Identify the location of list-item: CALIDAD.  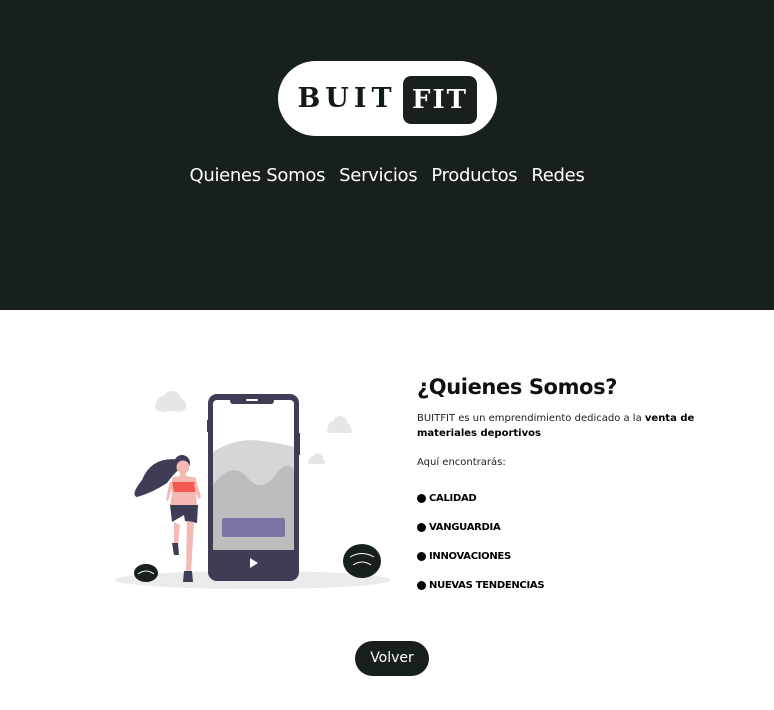
(562, 498).